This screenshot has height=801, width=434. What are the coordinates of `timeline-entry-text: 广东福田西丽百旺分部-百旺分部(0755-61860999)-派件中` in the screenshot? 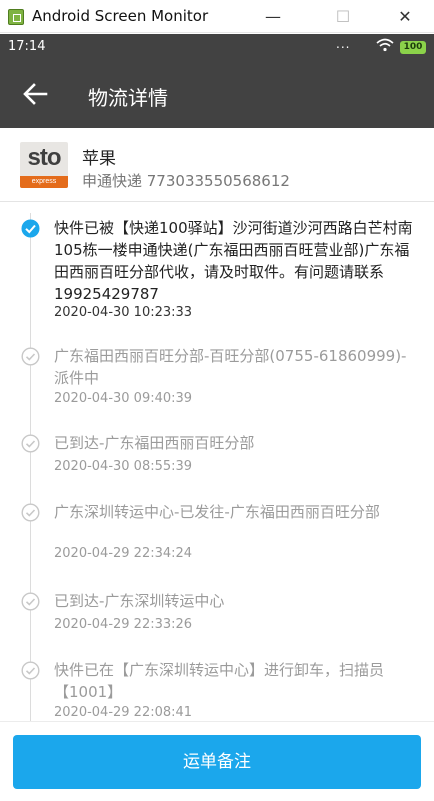 It's located at (230, 367).